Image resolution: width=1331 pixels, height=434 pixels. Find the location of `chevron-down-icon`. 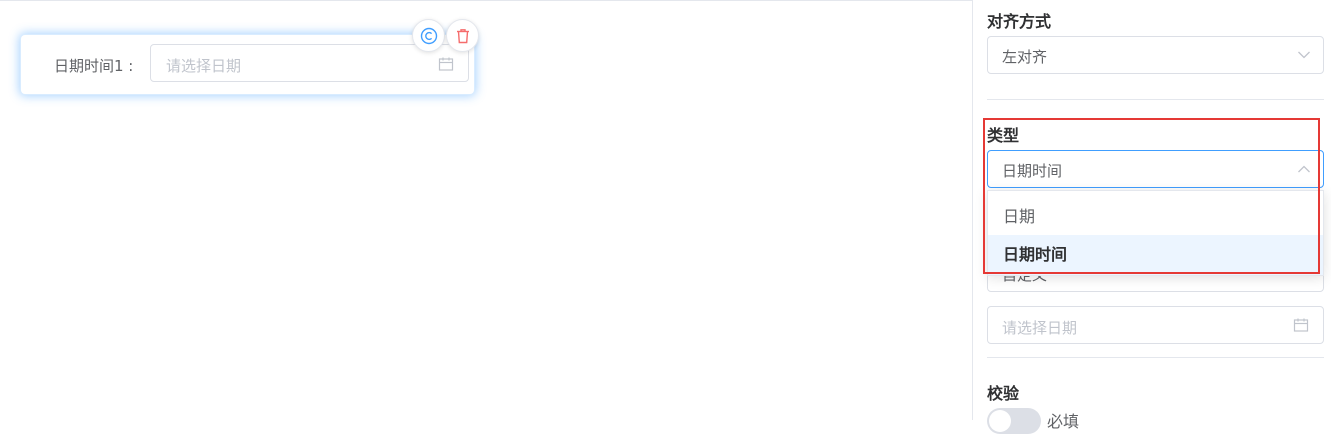

chevron-down-icon is located at coordinates (1304, 55).